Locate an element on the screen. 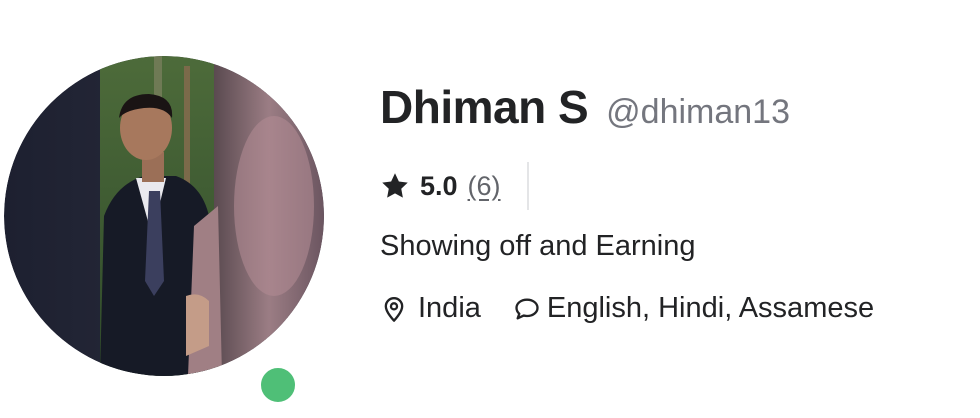 The width and height of the screenshot is (980, 418). map-pin-icon is located at coordinates (394, 309).